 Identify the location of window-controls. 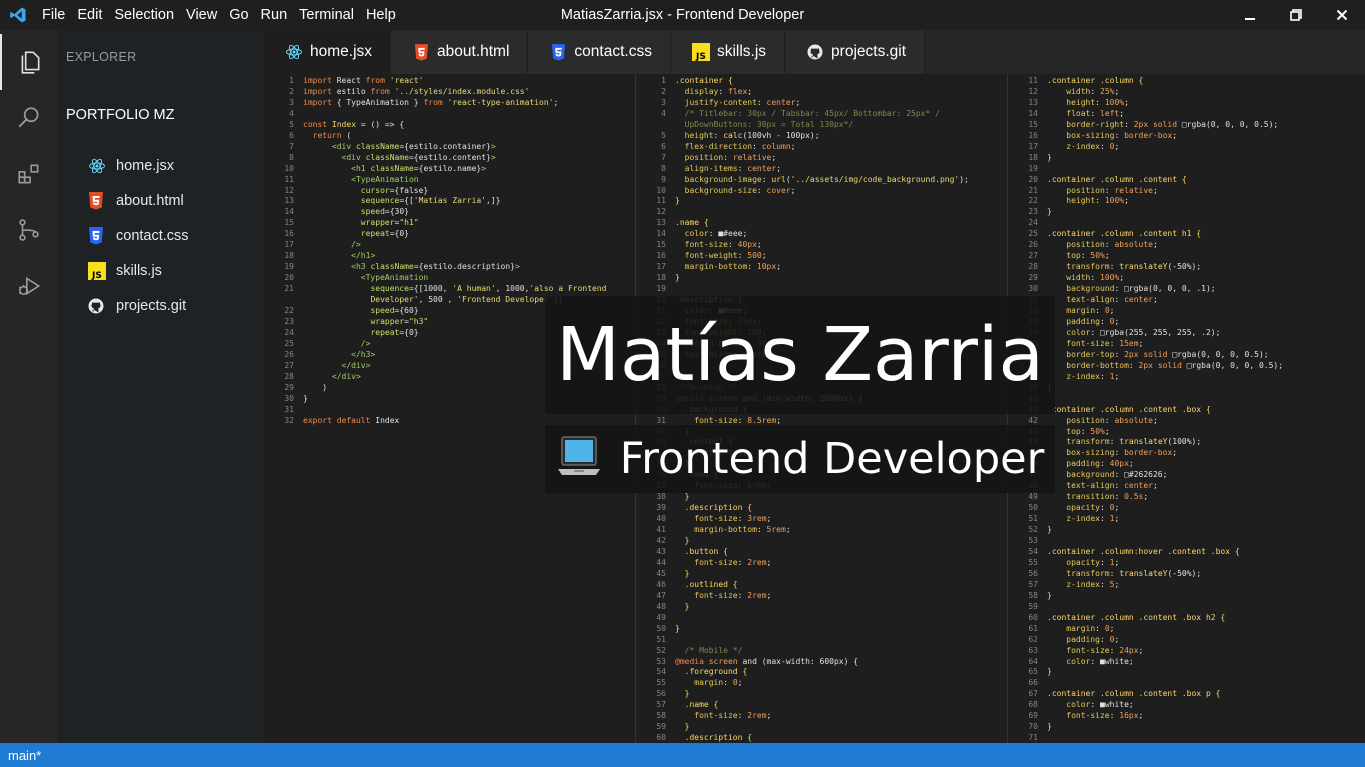
(1296, 15).